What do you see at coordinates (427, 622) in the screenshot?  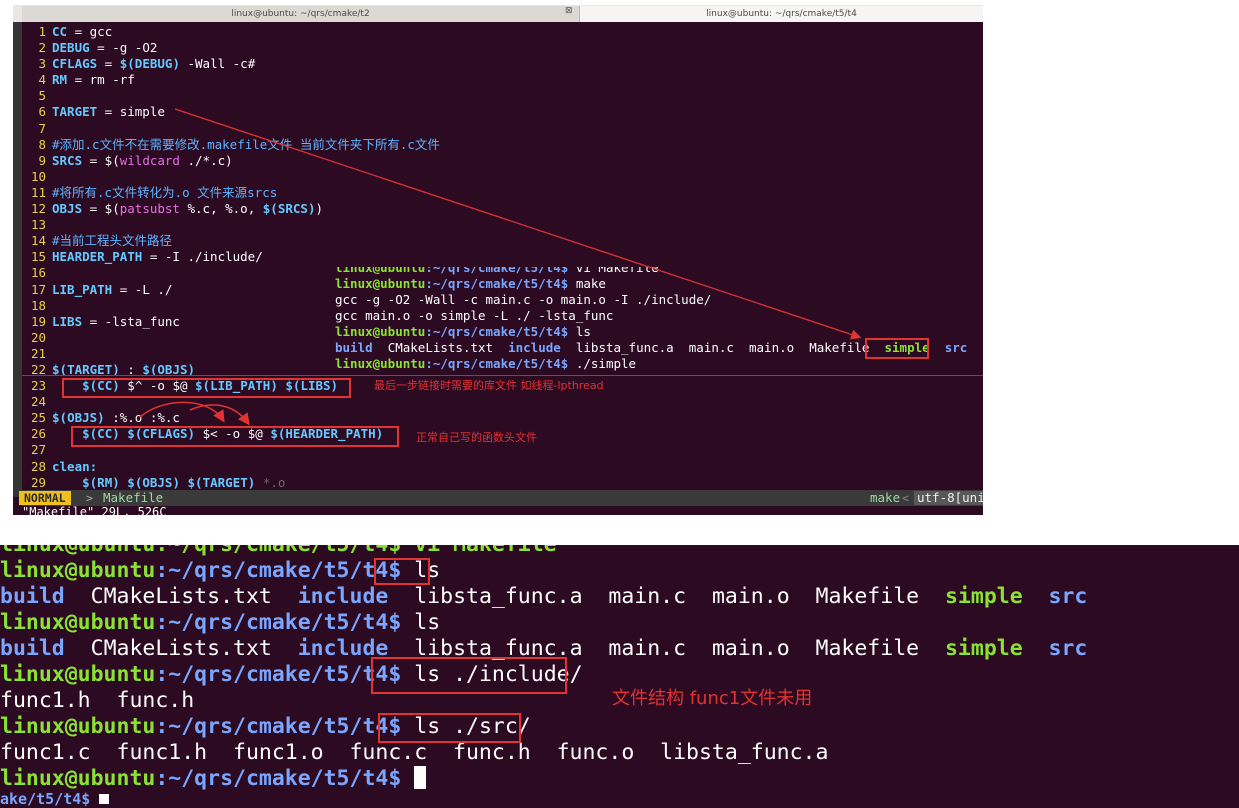 I see `command-text: ls` at bounding box center [427, 622].